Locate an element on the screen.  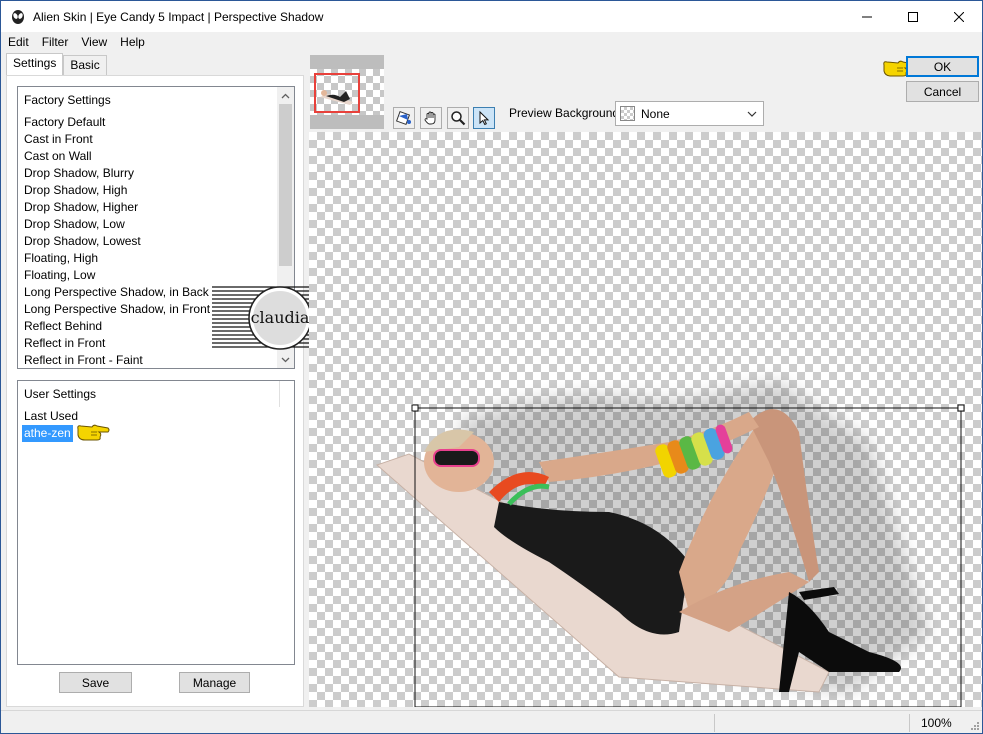
list-item: Drop Shadow, Blurry is located at coordinates (117, 173).